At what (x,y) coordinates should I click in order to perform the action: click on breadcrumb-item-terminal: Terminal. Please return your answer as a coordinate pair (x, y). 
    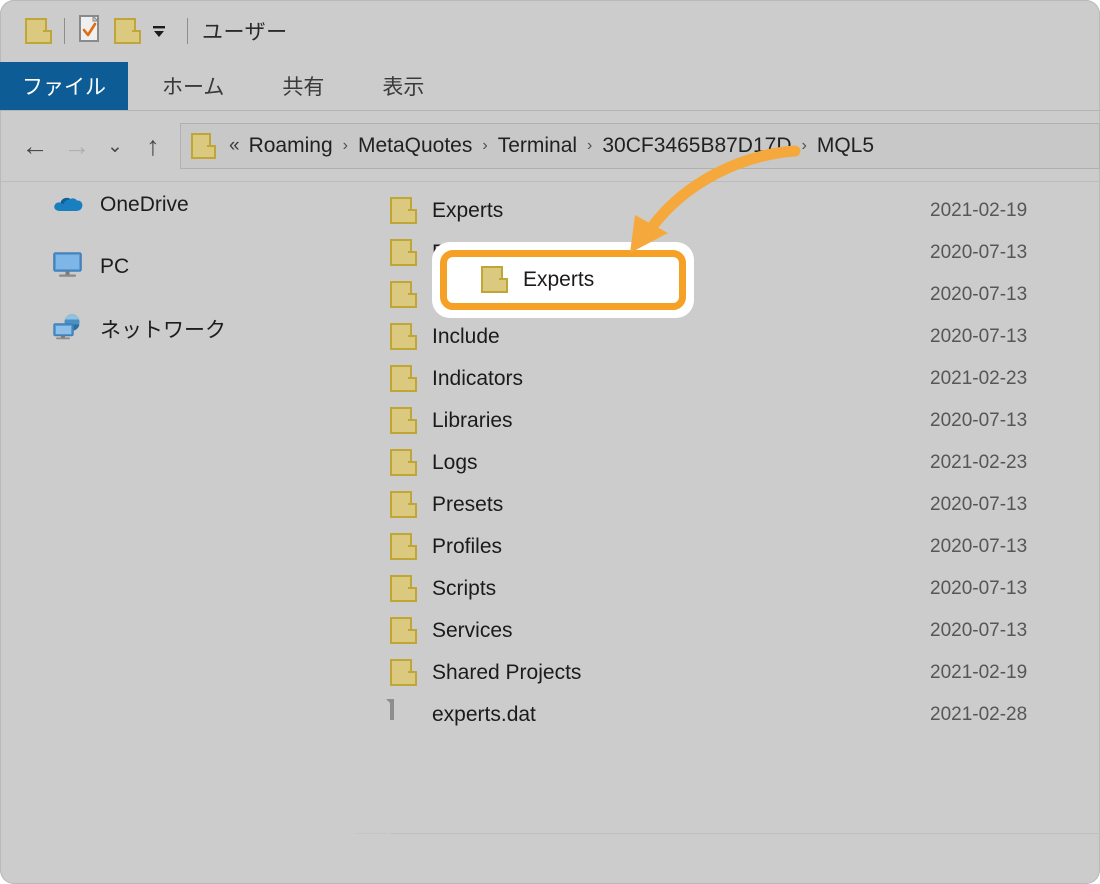
    Looking at the image, I should click on (537, 146).